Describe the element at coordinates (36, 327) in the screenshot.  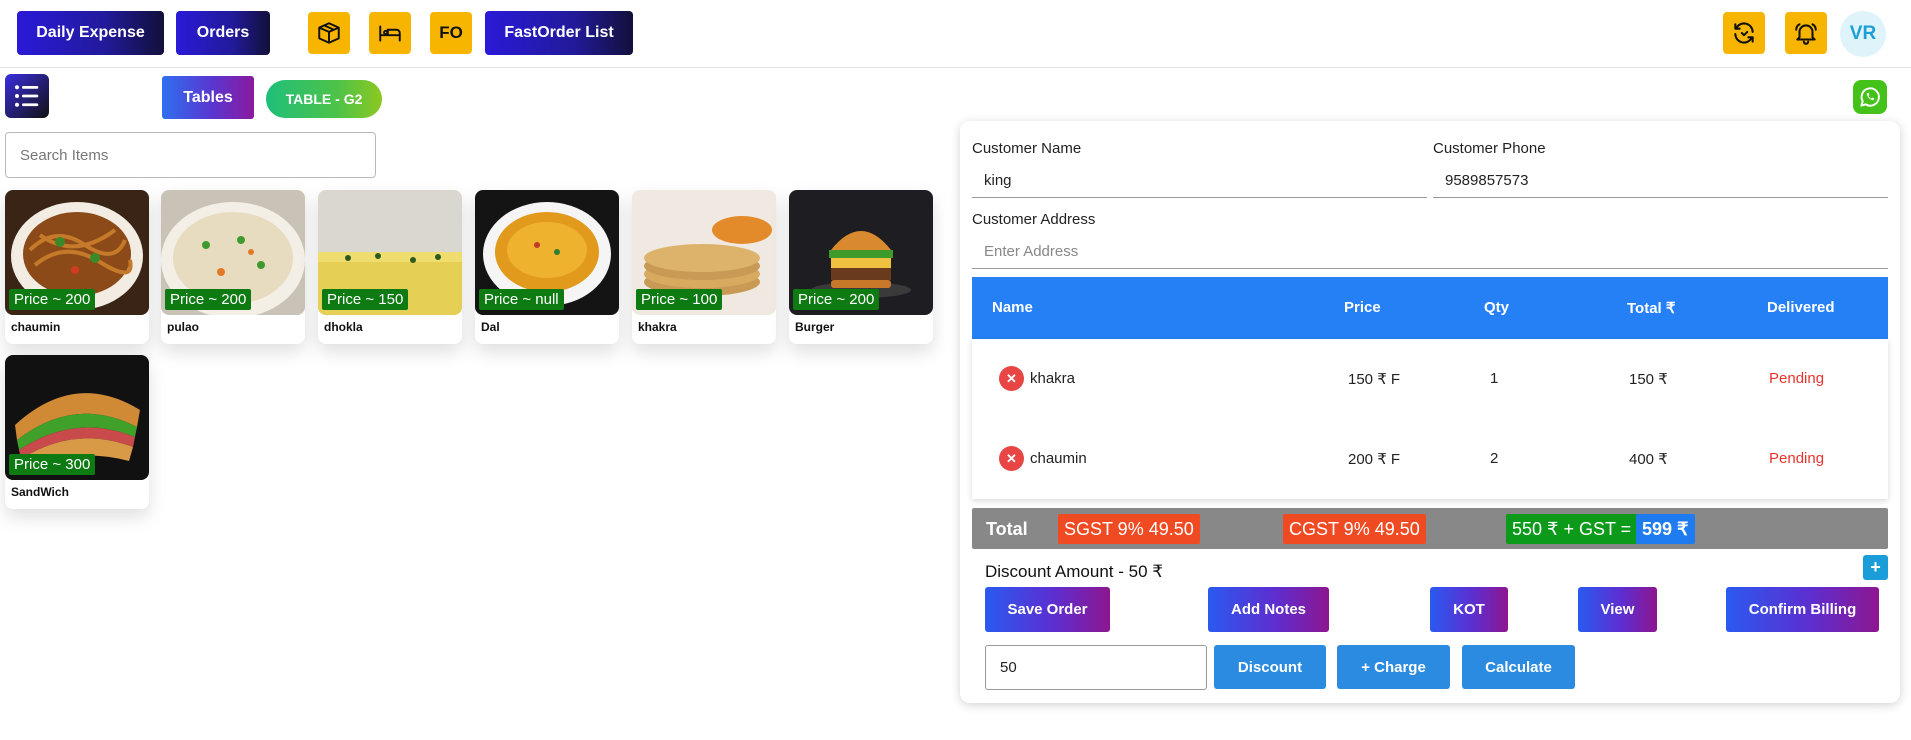
I see `item-name: chaumin` at that location.